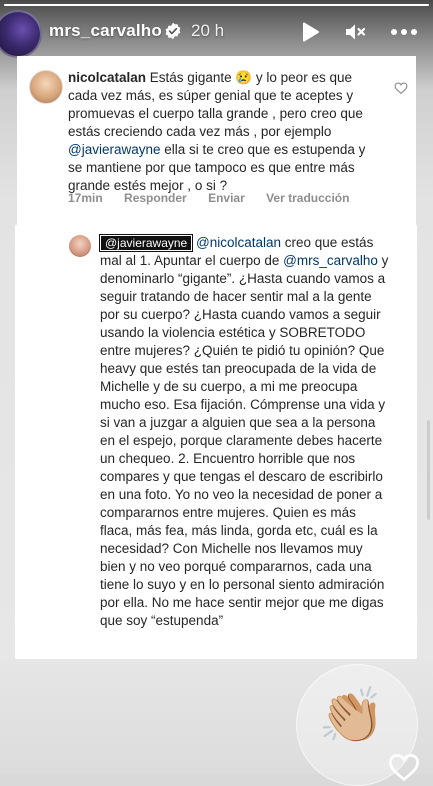 This screenshot has width=433, height=786. What do you see at coordinates (146, 243) in the screenshot?
I see `reply-author-tag: @javierawayne` at bounding box center [146, 243].